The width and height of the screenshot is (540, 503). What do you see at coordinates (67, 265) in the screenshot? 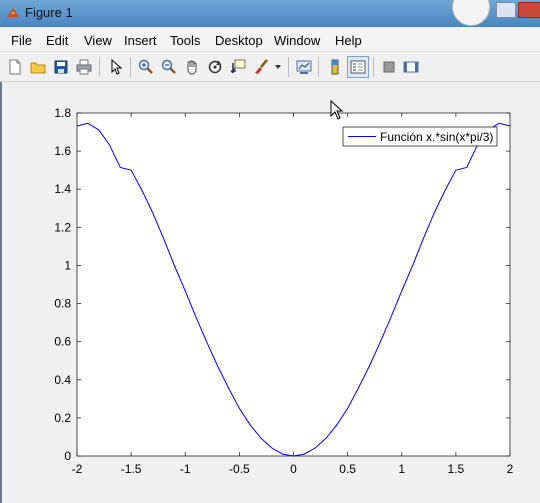
I see `y-tick-label: 1` at bounding box center [67, 265].